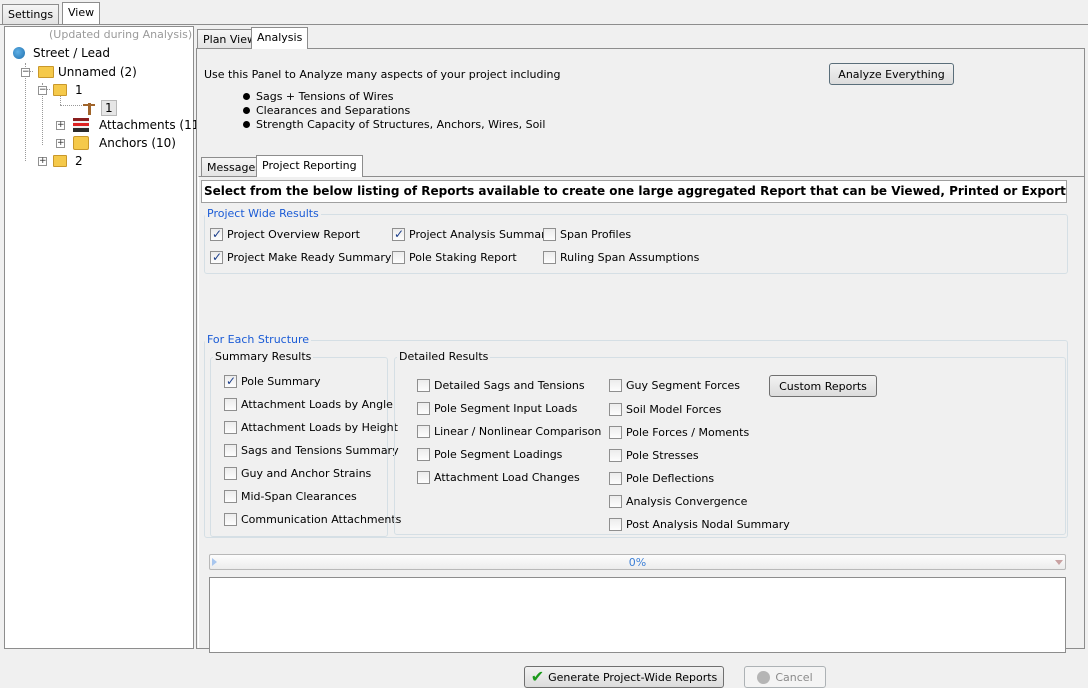  What do you see at coordinates (823, 386) in the screenshot?
I see `custom-reports-button: Custom Reports` at bounding box center [823, 386].